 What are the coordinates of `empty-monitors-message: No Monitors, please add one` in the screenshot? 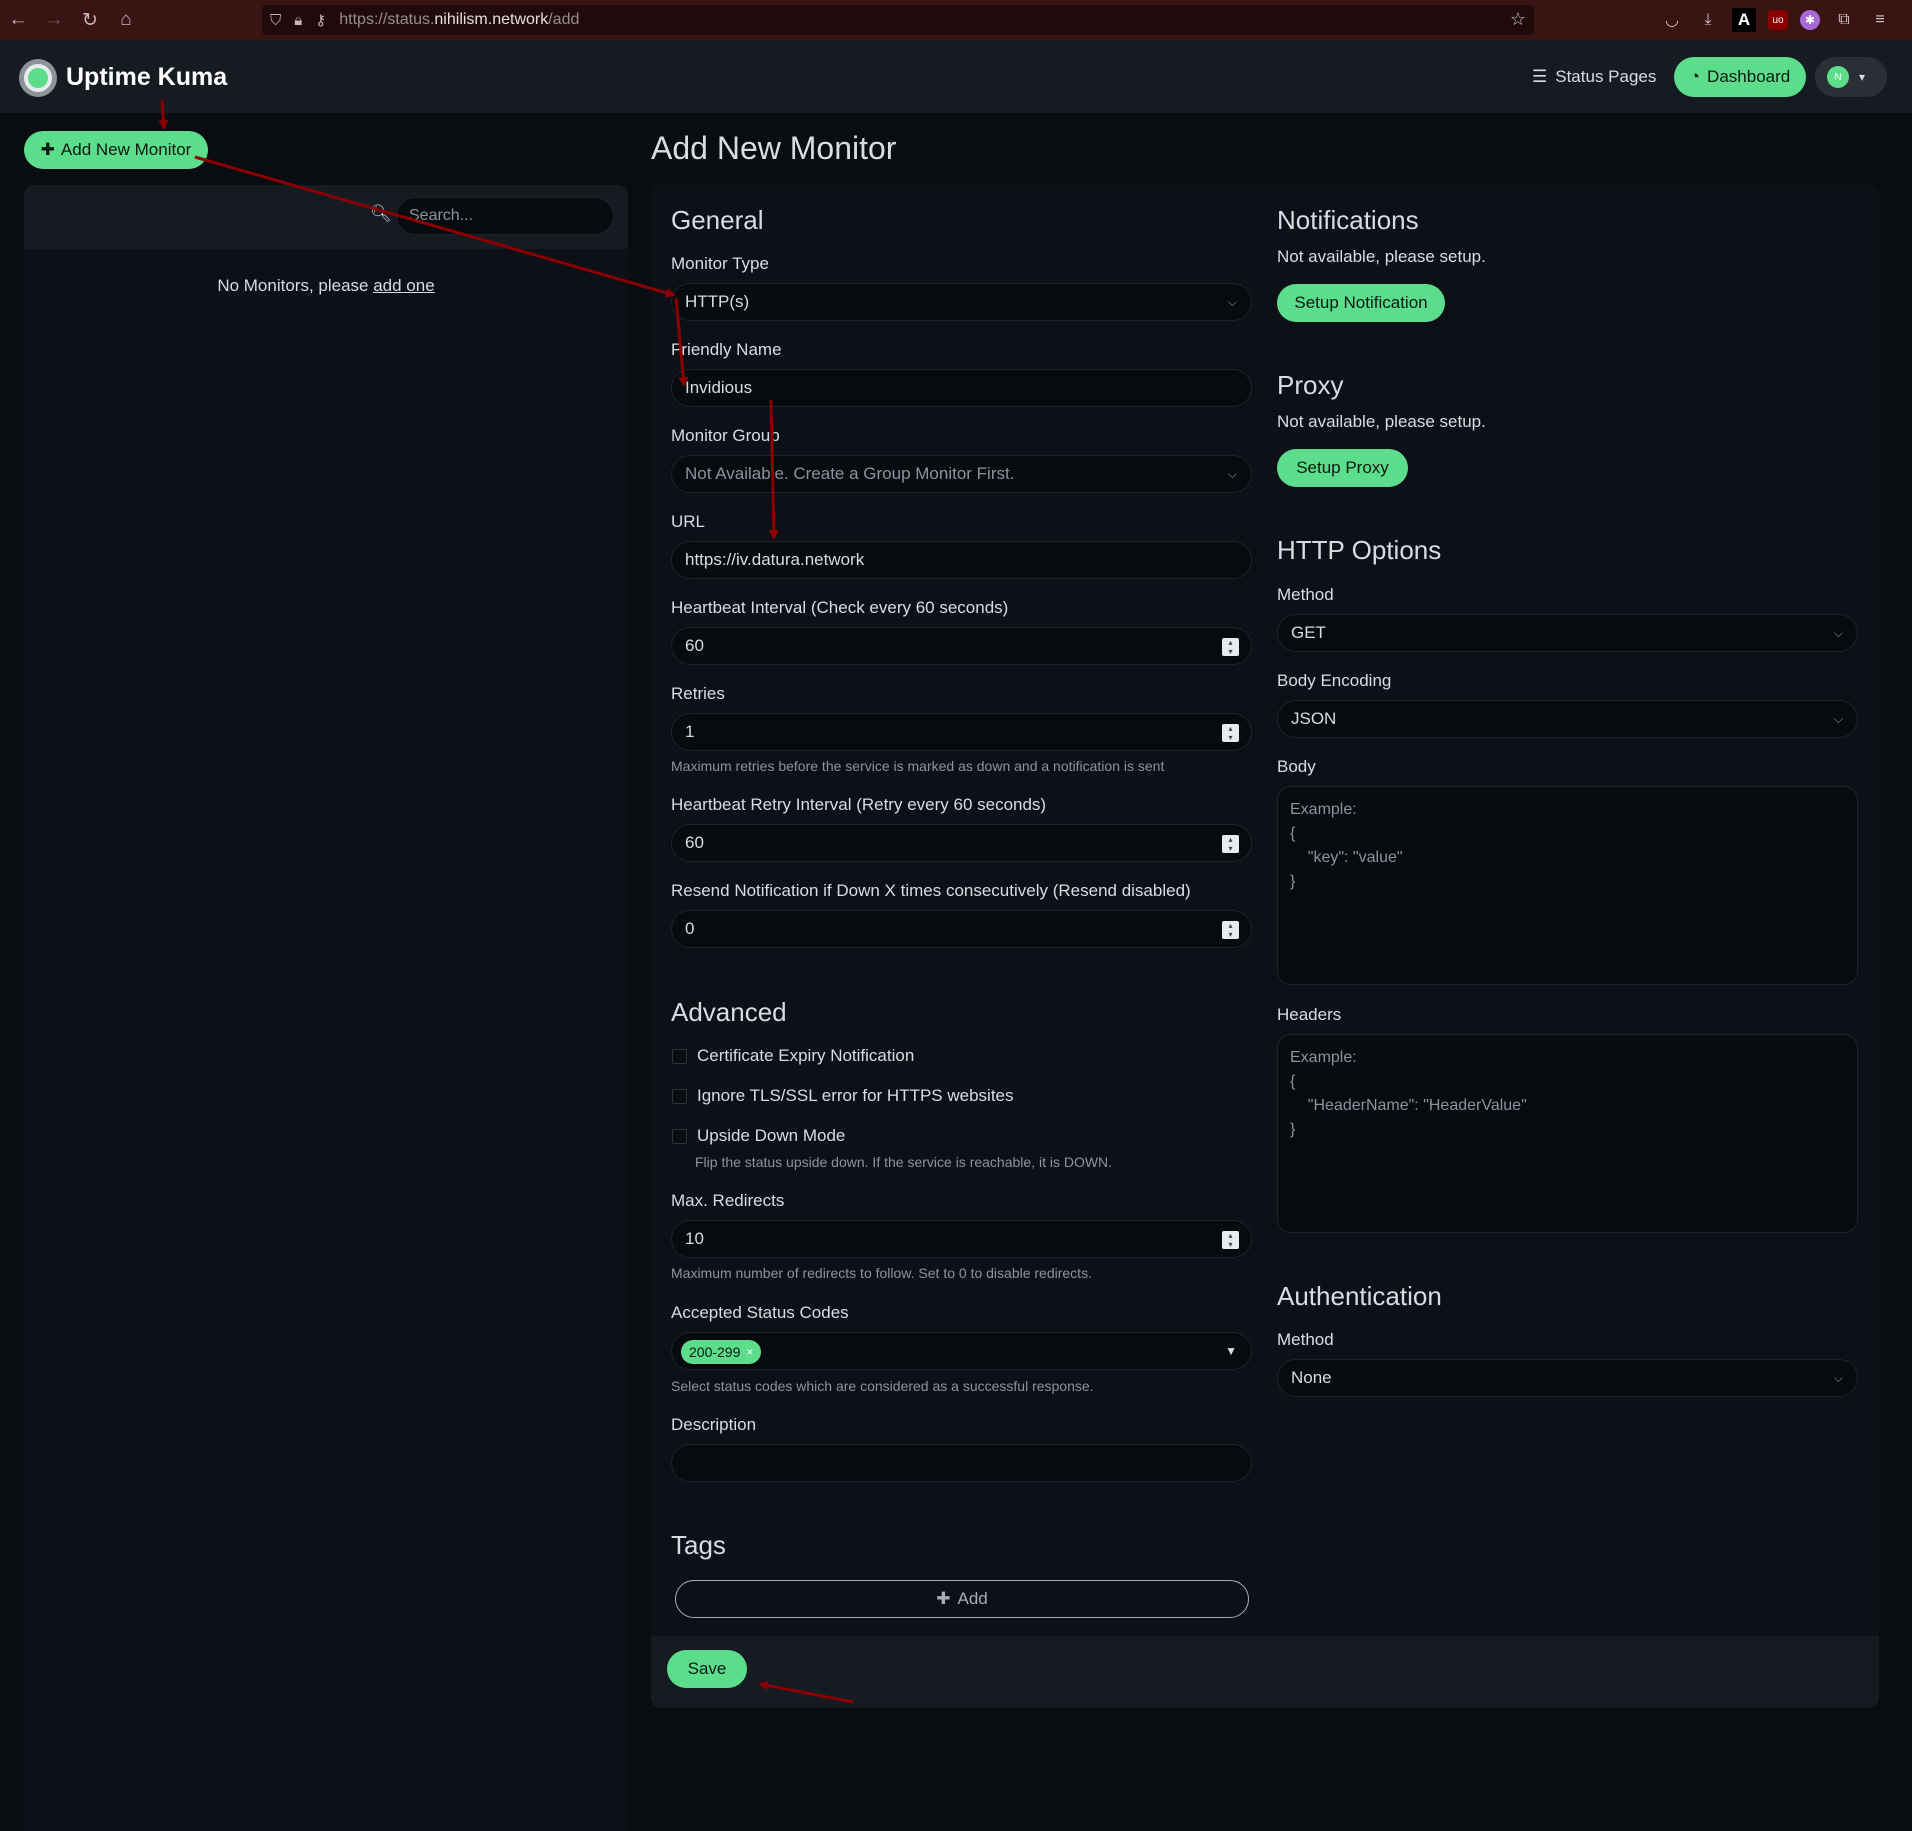 It's located at (326, 285).